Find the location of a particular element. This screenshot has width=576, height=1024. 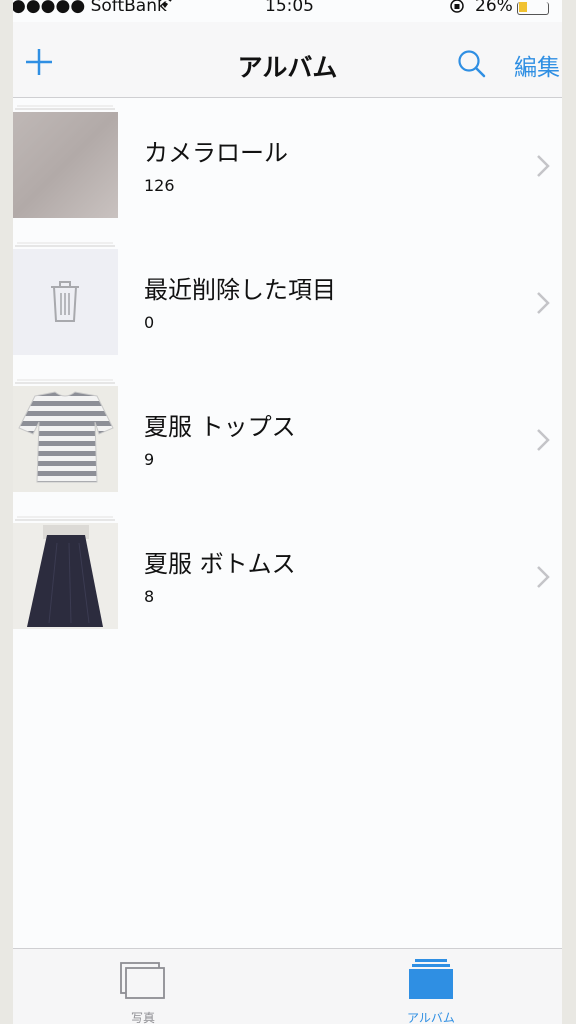

tab-label: アルバム is located at coordinates (431, 1017).